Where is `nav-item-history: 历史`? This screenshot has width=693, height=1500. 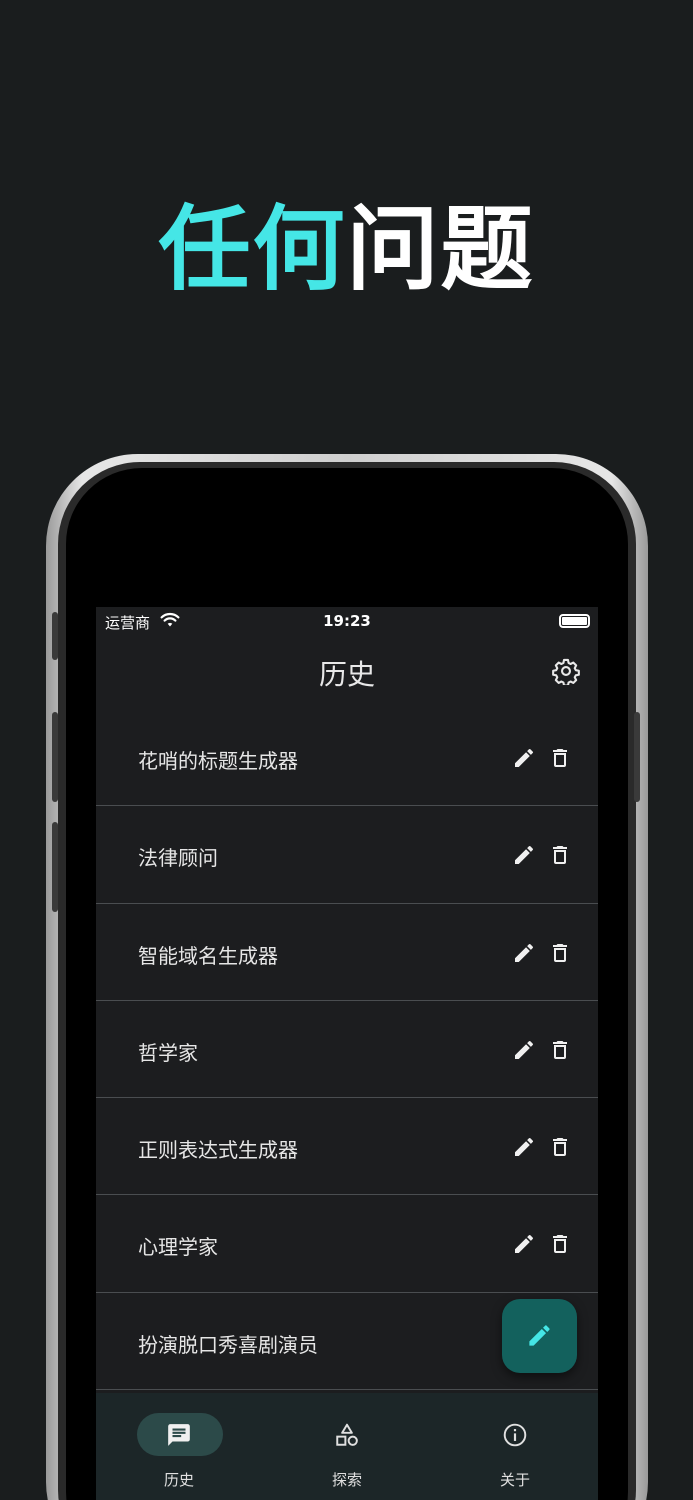 nav-item-history: 历史 is located at coordinates (179, 1453).